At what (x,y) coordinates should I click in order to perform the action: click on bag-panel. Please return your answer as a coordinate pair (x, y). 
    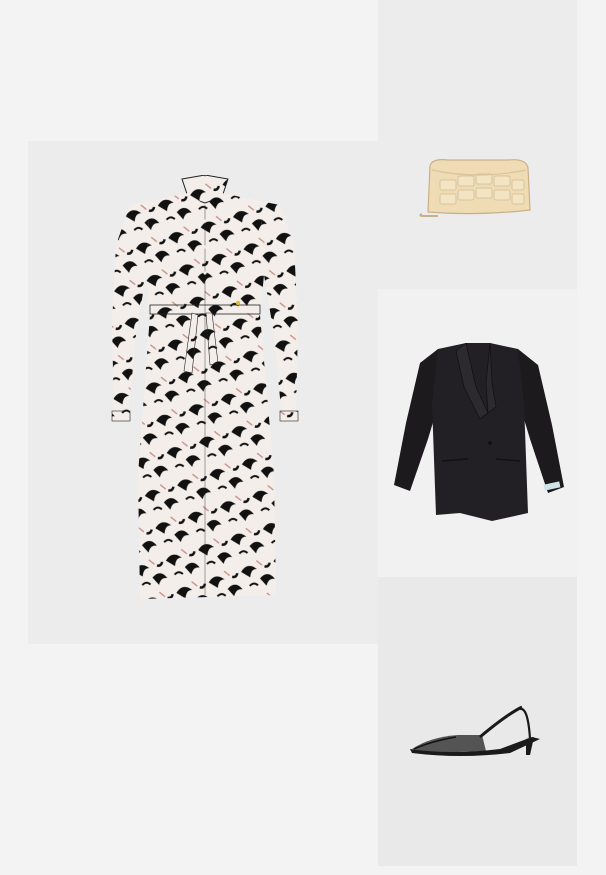
    Looking at the image, I should click on (477, 144).